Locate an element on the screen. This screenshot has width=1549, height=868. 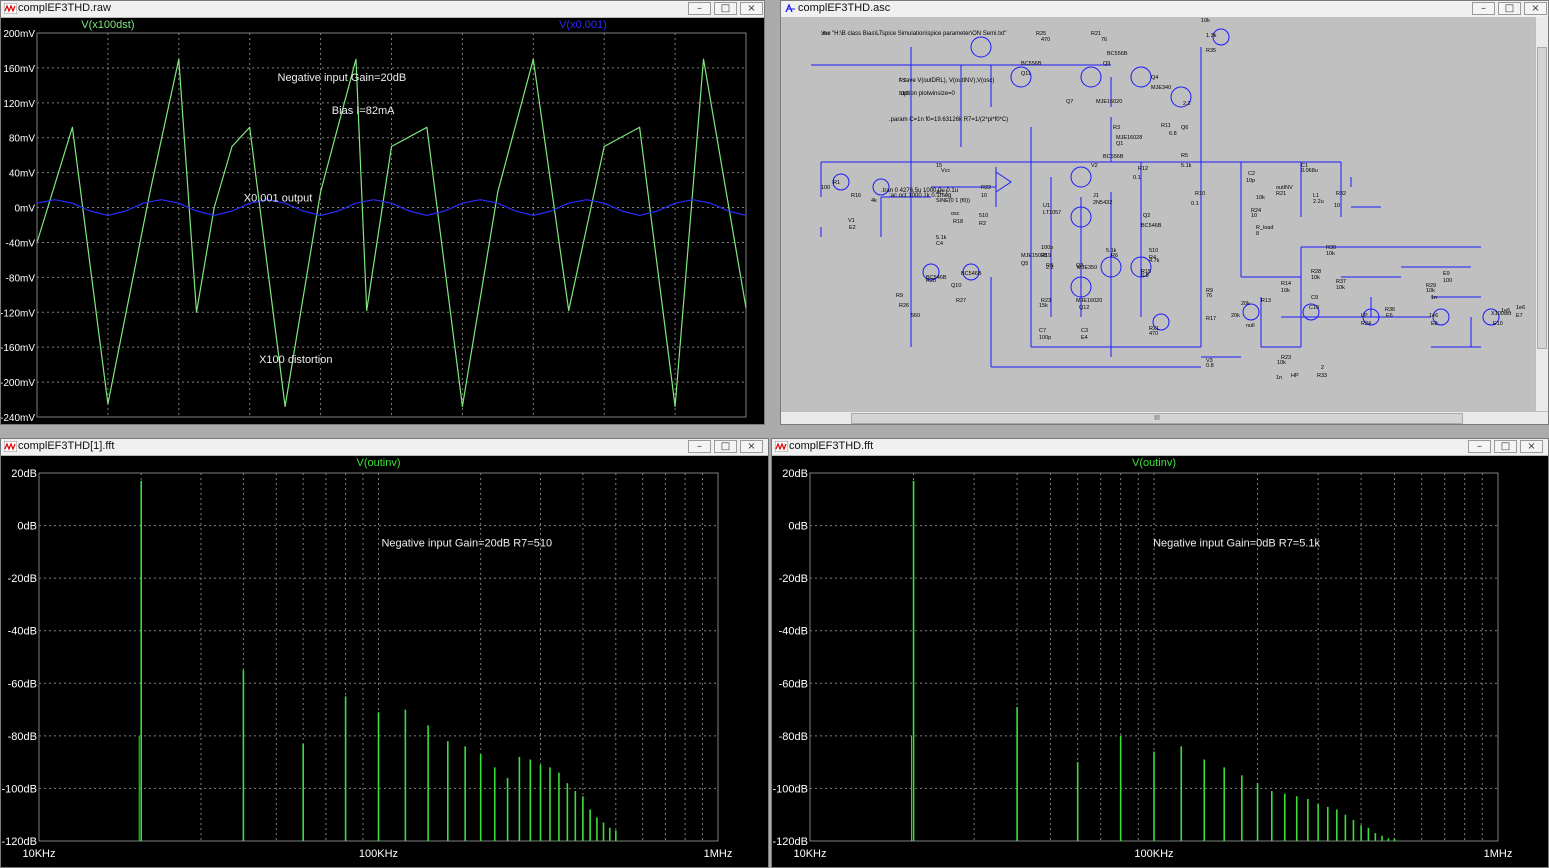
schematic-label: 2N5432 is located at coordinates (1102, 203).